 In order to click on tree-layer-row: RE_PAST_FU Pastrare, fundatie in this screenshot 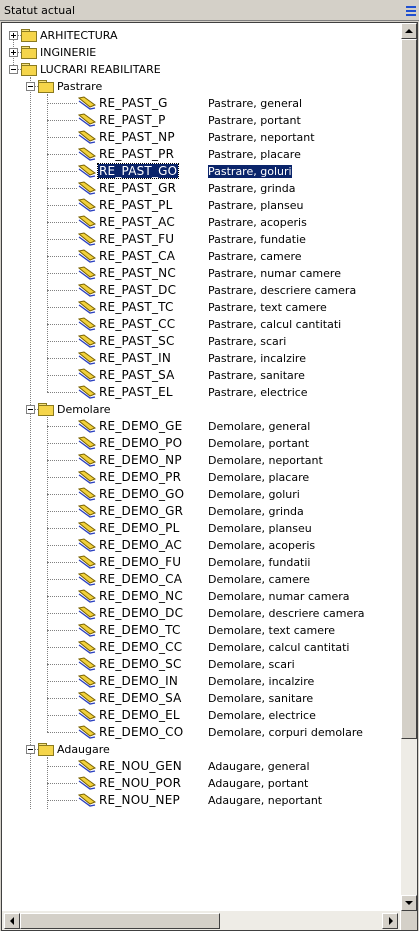, I will do `click(201, 239)`.